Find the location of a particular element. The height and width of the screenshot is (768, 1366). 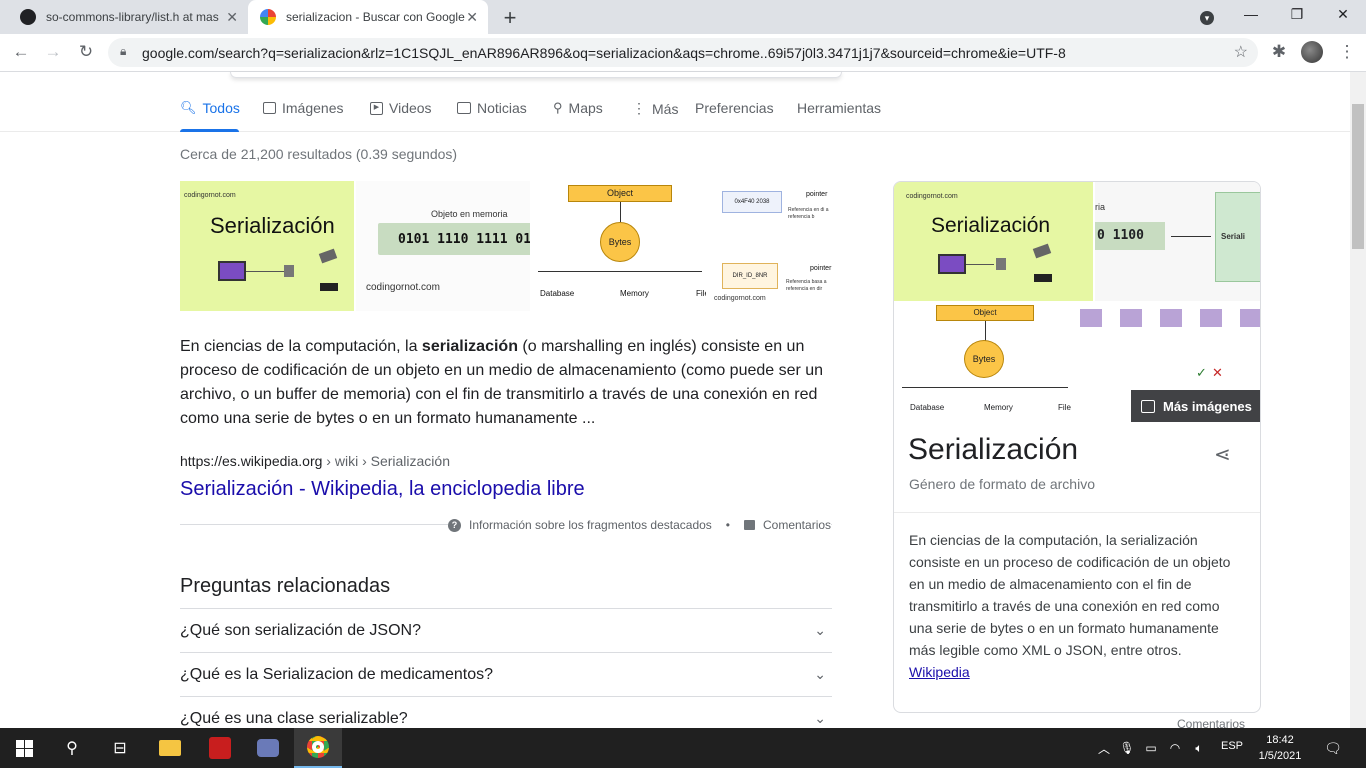

scrollbar-thumb is located at coordinates (1358, 176).